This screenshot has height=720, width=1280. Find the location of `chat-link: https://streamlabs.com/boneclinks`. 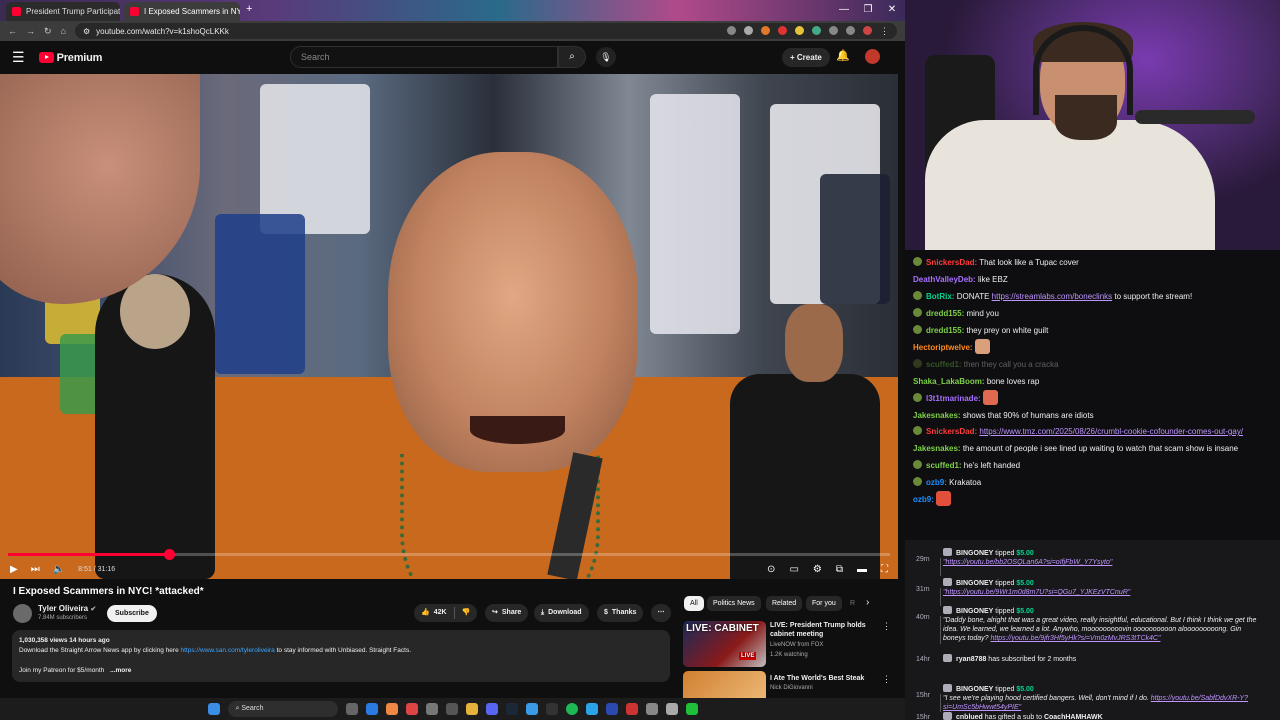

chat-link: https://streamlabs.com/boneclinks is located at coordinates (1052, 296).